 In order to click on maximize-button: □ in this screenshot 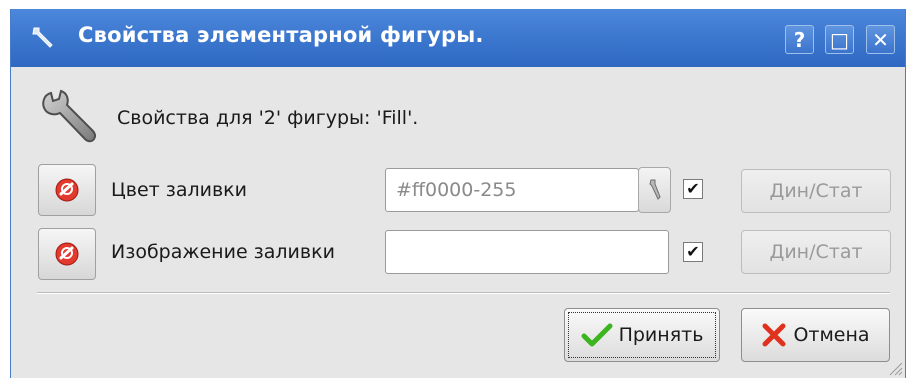, I will do `click(839, 39)`.